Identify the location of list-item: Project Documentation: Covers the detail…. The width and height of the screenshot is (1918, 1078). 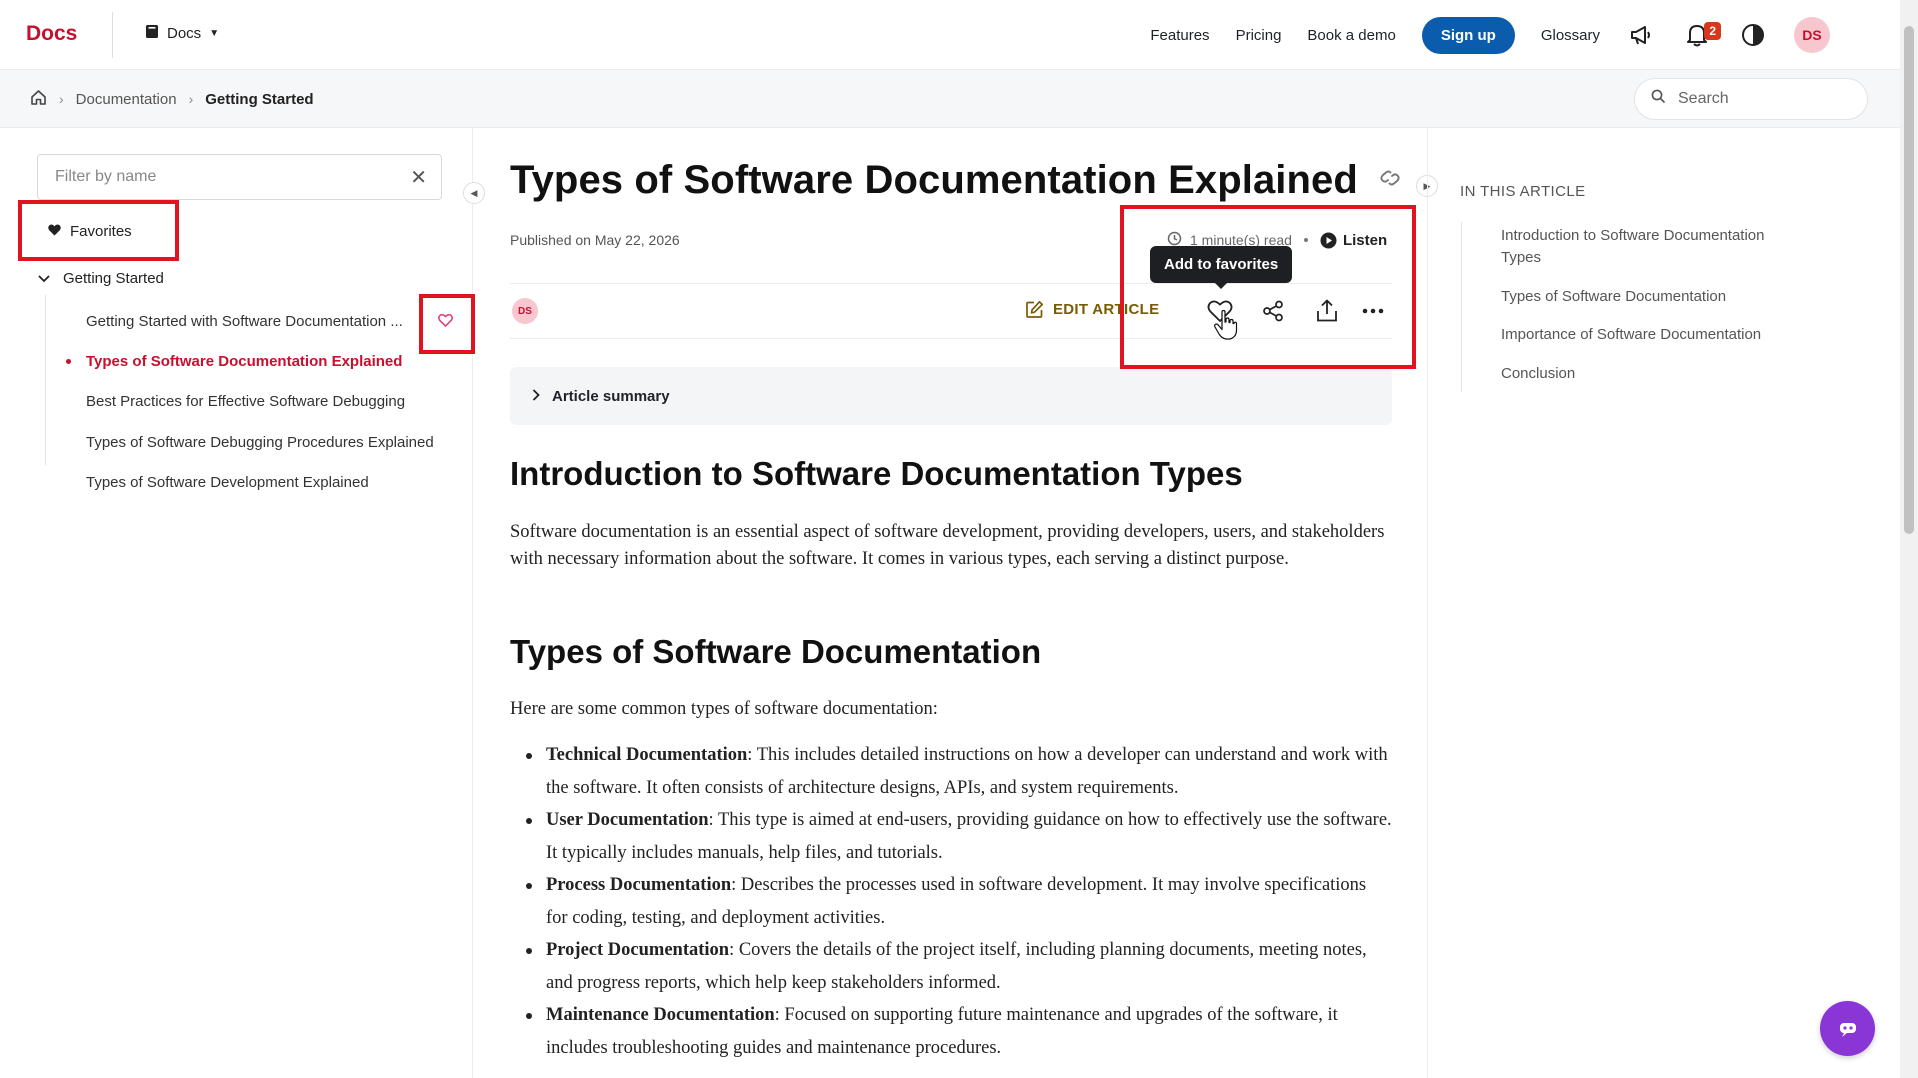
(959, 966).